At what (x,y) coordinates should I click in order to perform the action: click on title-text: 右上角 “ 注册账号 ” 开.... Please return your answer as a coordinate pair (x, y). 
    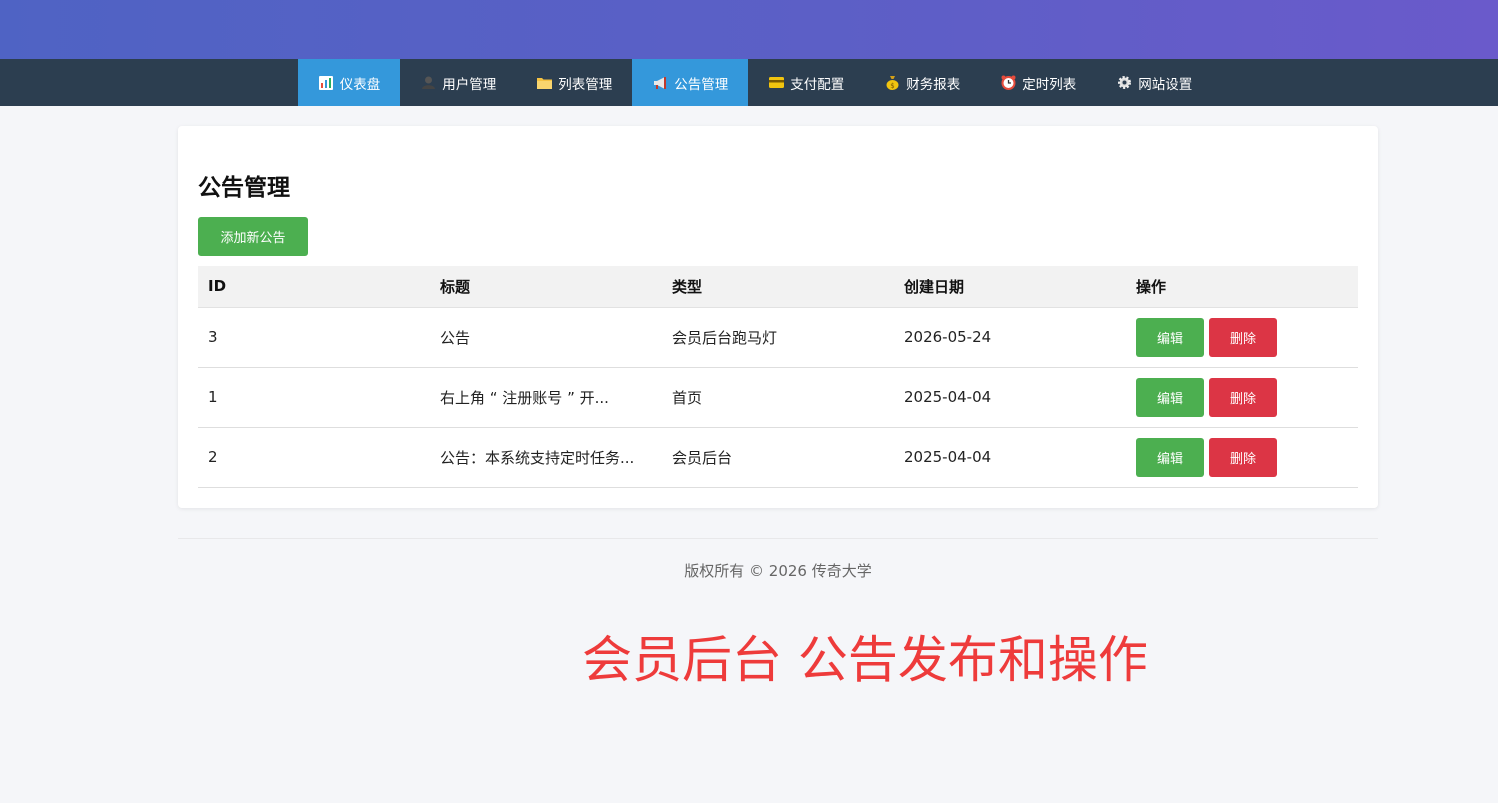
    Looking at the image, I should click on (524, 397).